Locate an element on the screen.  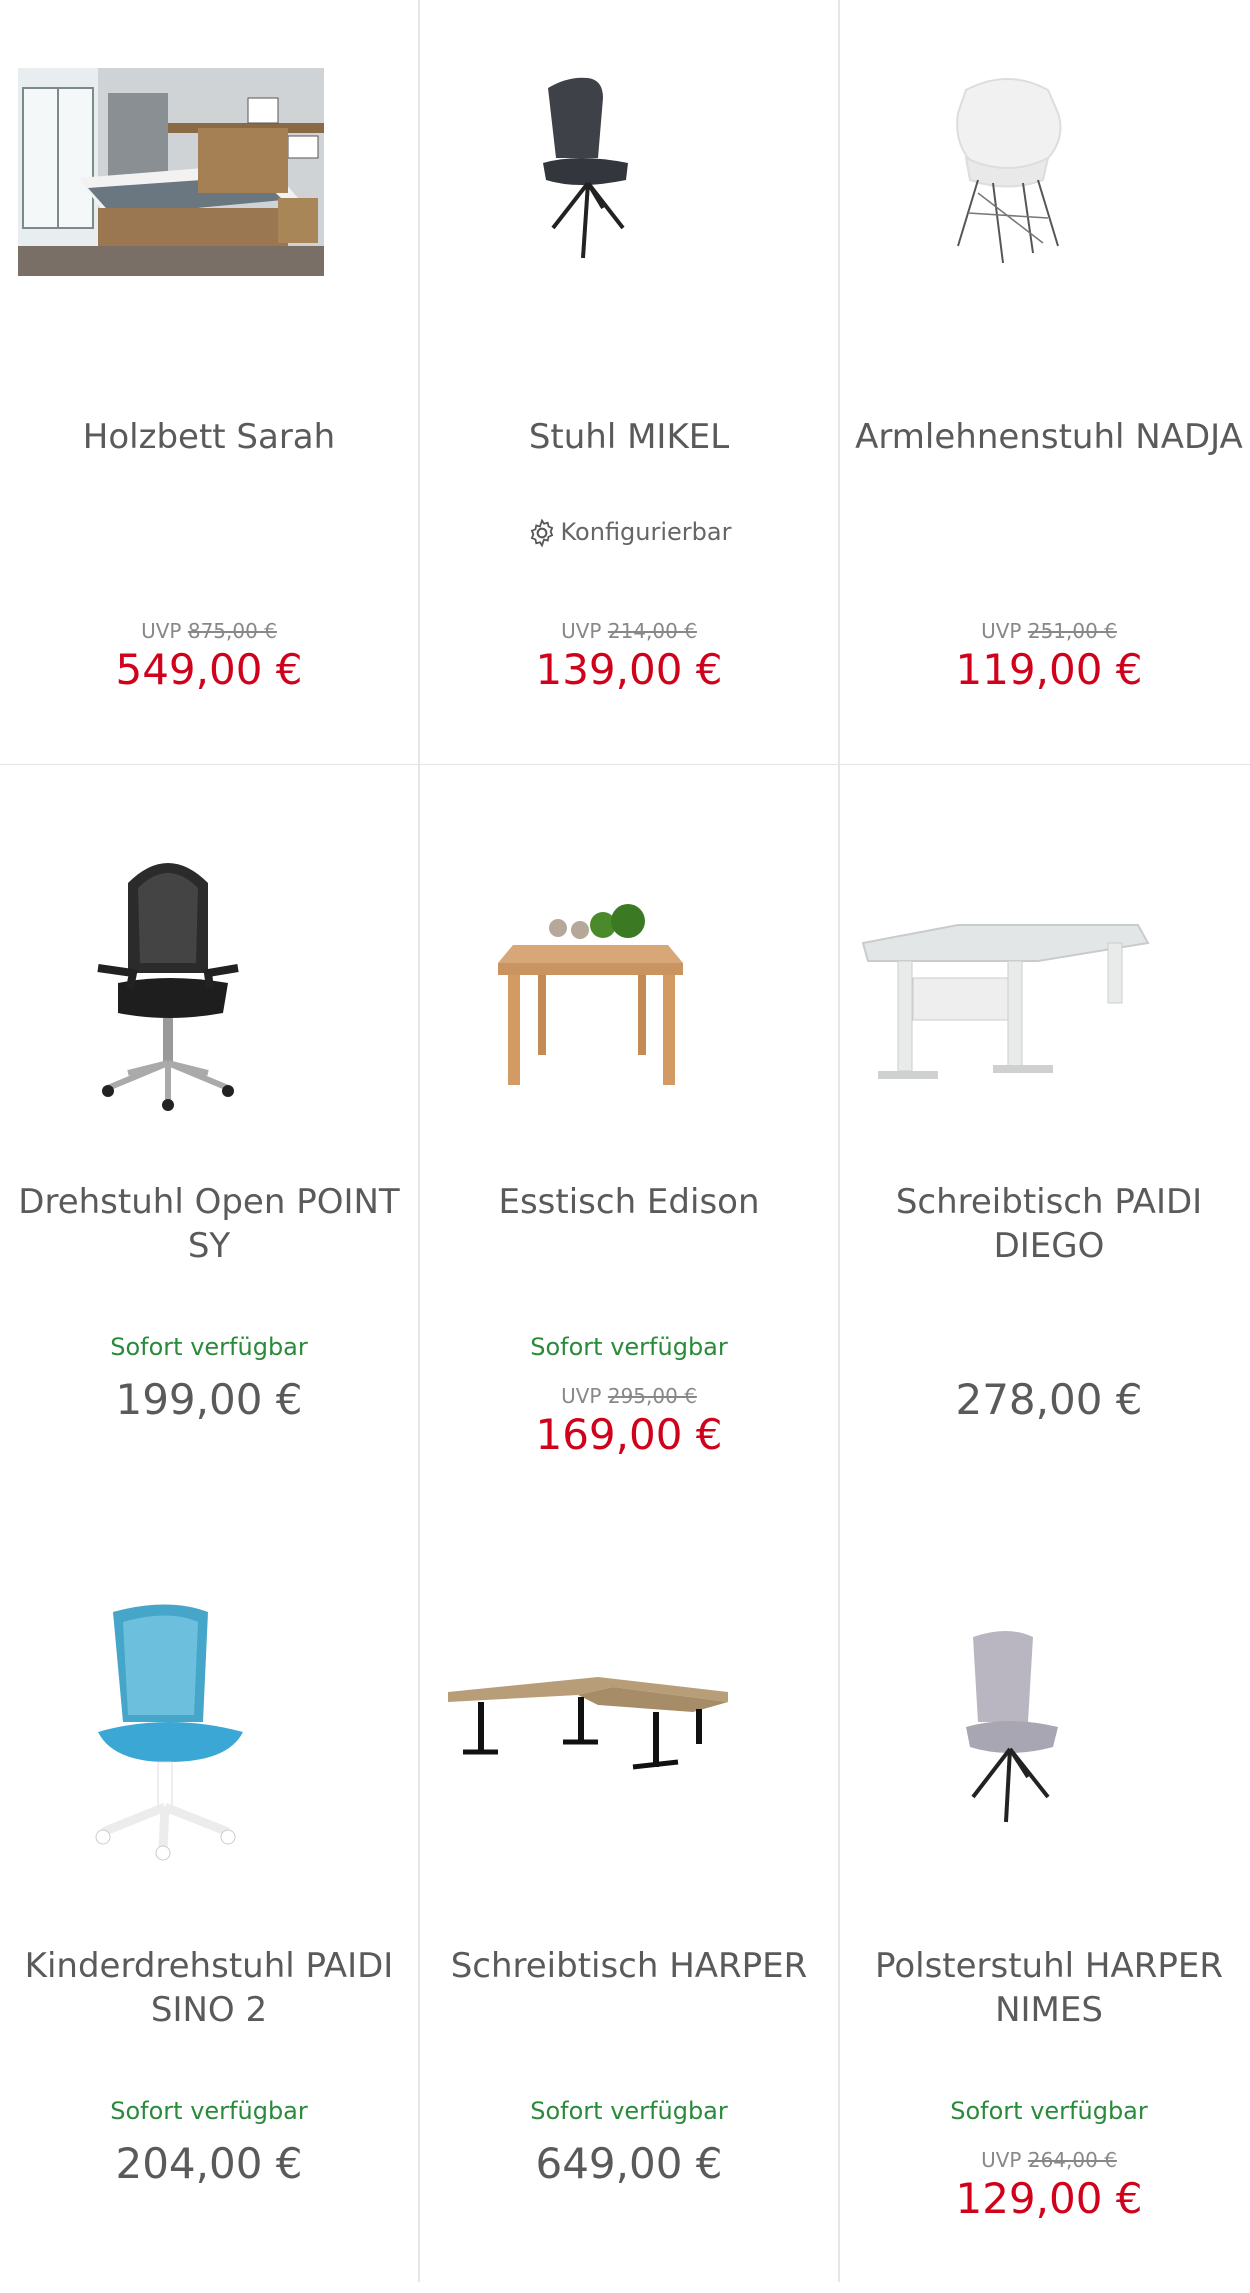
old-price: 214,00 € is located at coordinates (652, 631).